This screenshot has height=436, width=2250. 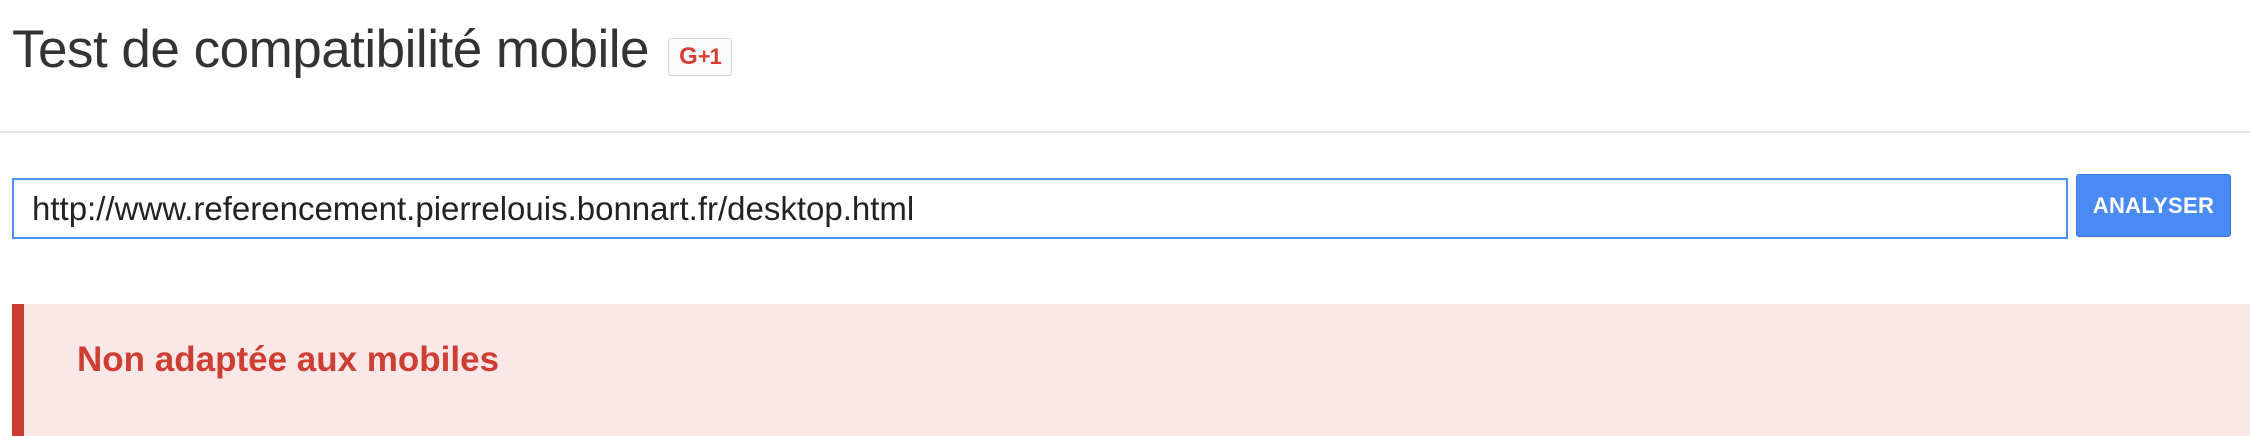 I want to click on url-input, so click(x=1040, y=208).